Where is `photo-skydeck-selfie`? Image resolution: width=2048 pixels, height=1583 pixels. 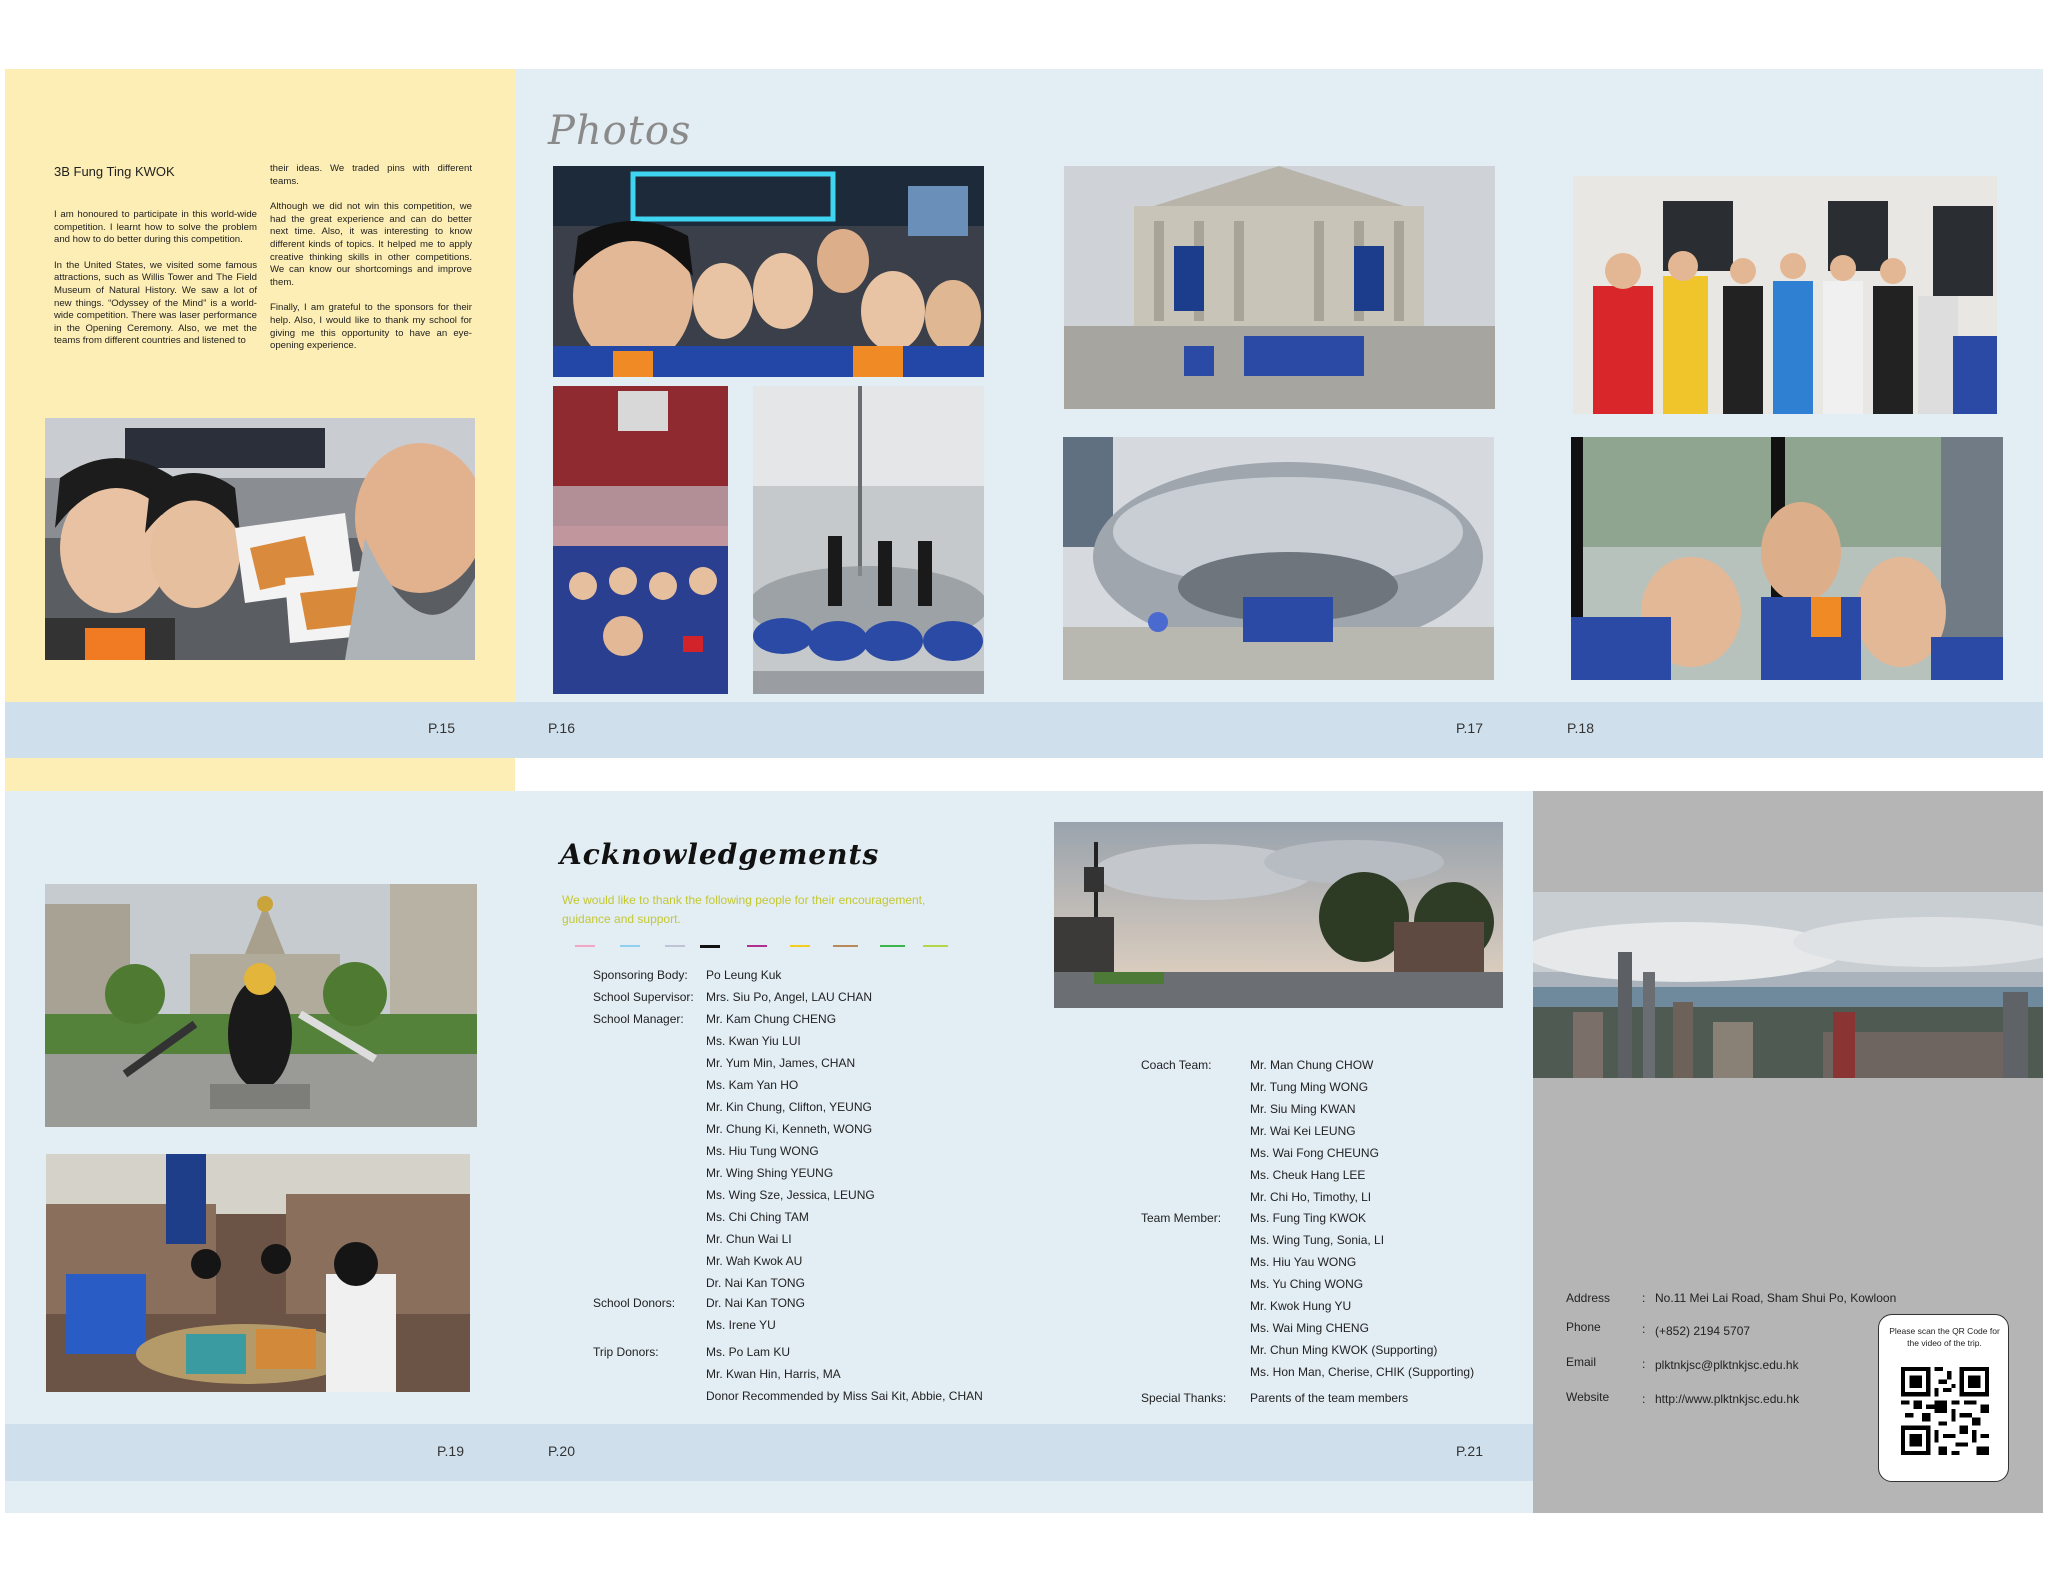 photo-skydeck-selfie is located at coordinates (1787, 558).